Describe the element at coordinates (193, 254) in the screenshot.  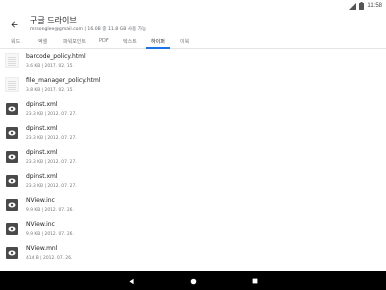
I see `list-item: NView.mnl 414 B | 2012. 07. 26.` at that location.